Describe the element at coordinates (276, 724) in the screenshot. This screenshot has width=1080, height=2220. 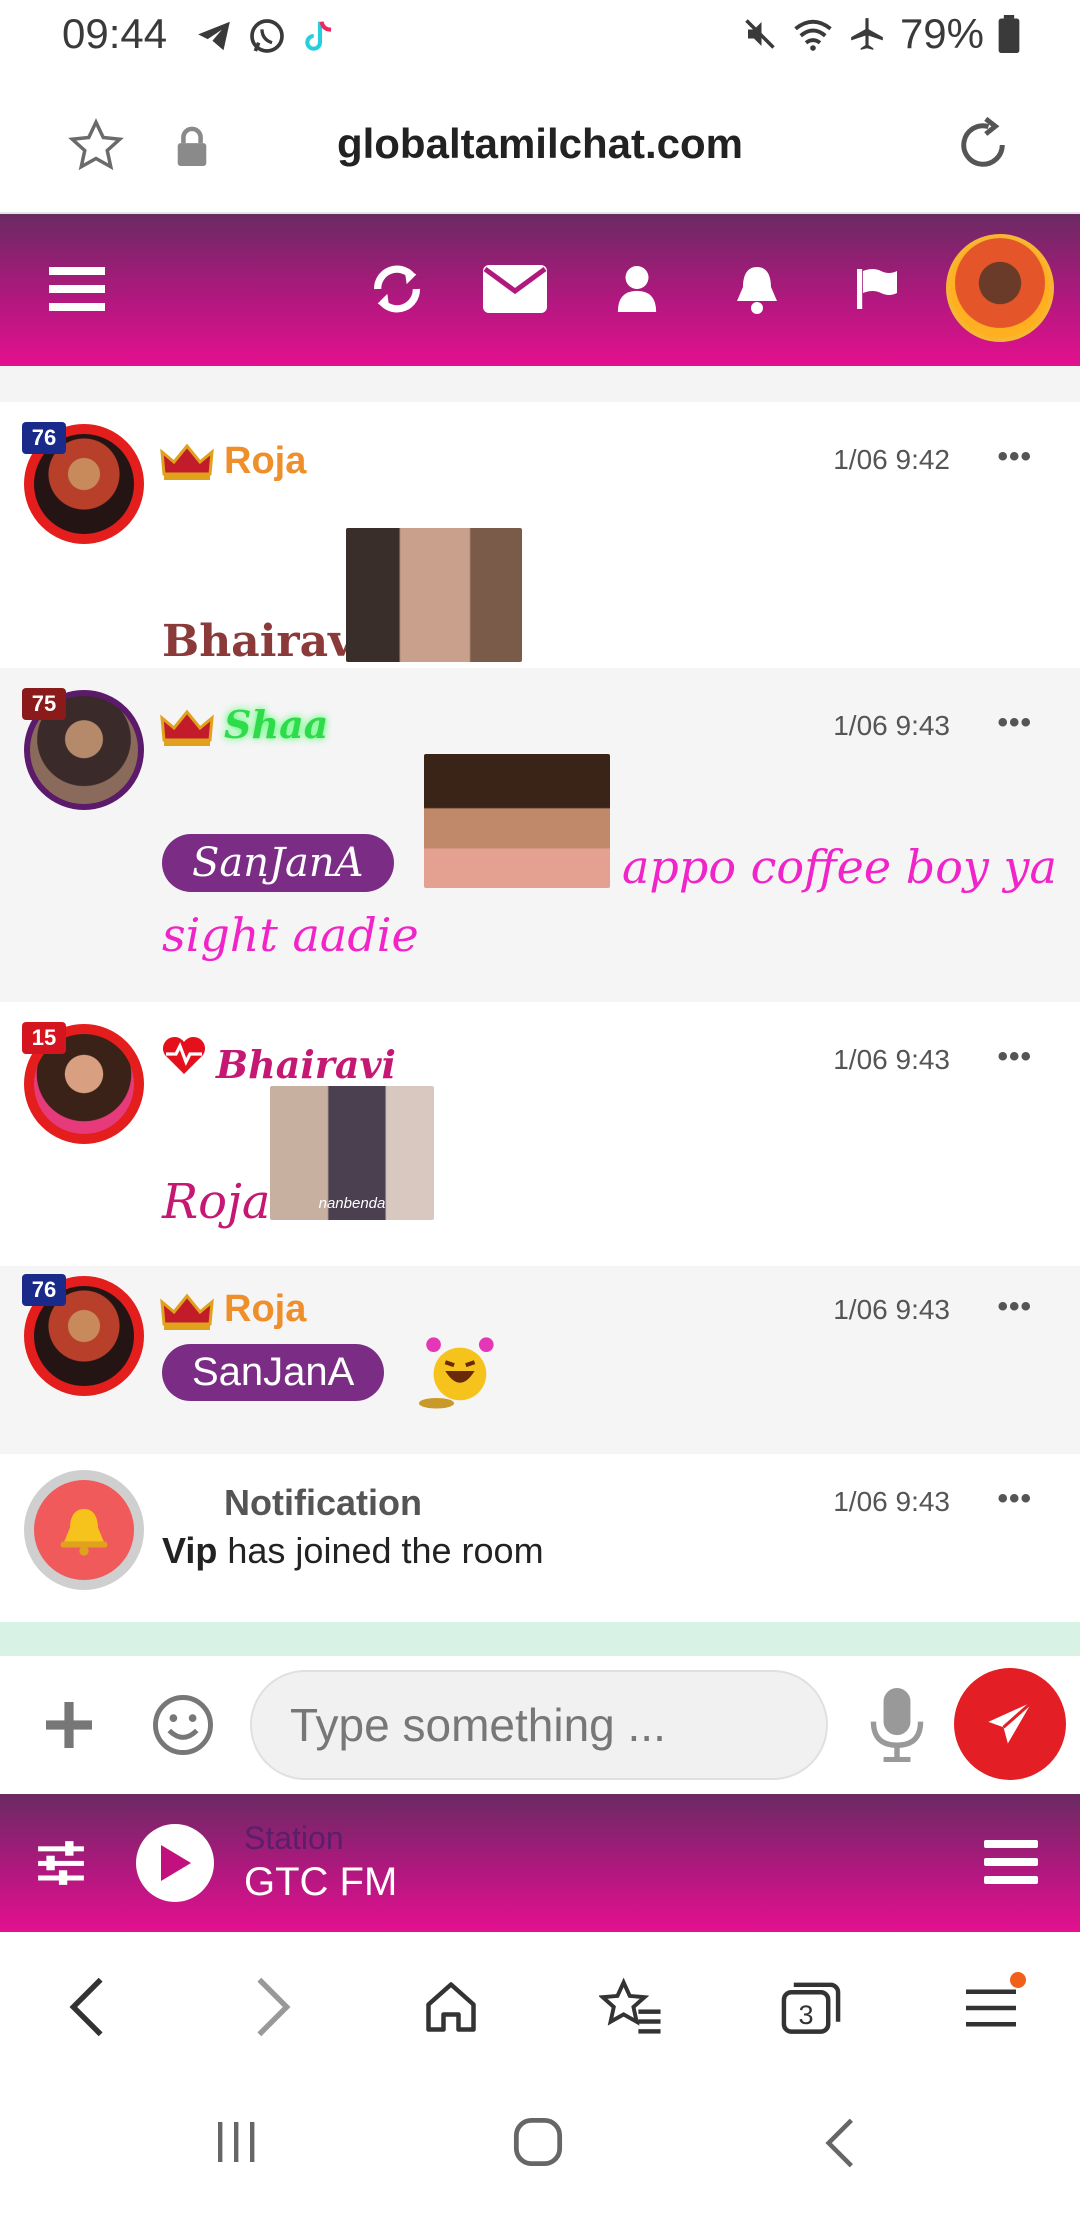
I see `username: Shaa` at that location.